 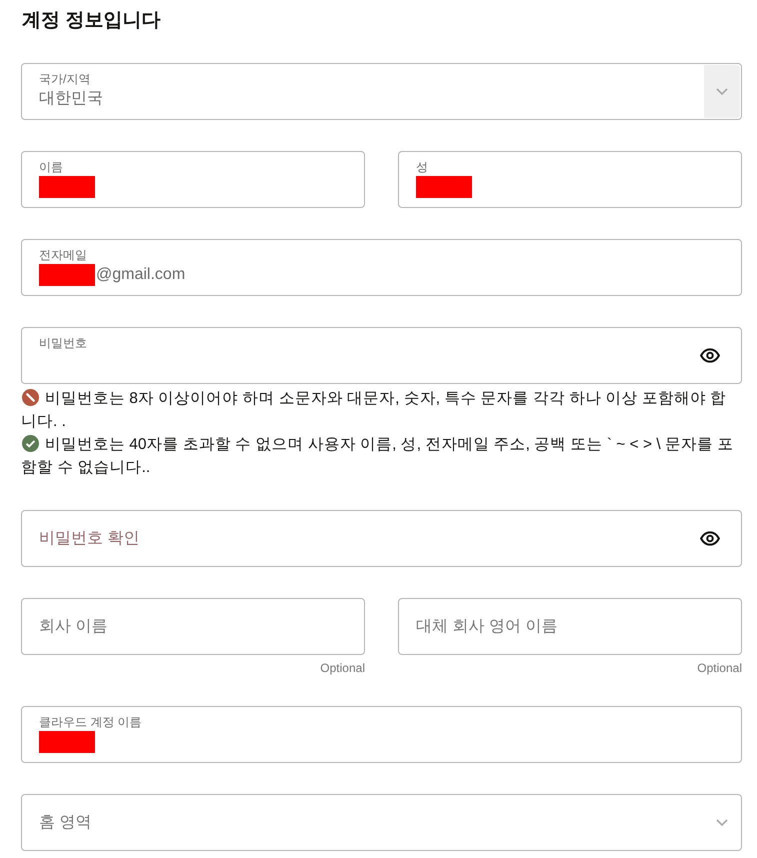 What do you see at coordinates (64, 79) in the screenshot?
I see `field-label: 국가/지역` at bounding box center [64, 79].